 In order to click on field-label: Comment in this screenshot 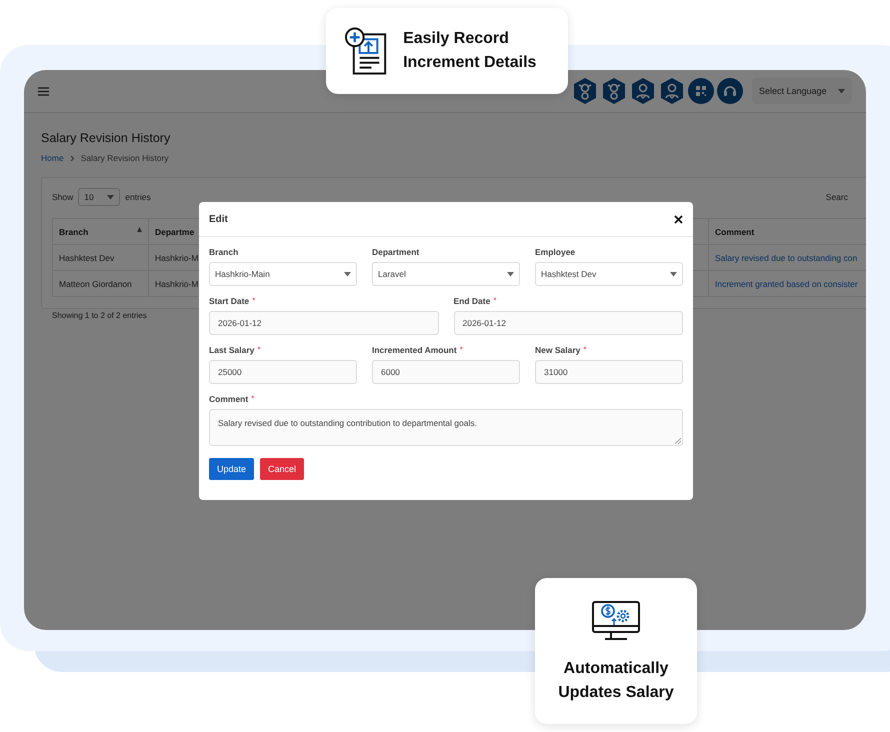, I will do `click(228, 399)`.